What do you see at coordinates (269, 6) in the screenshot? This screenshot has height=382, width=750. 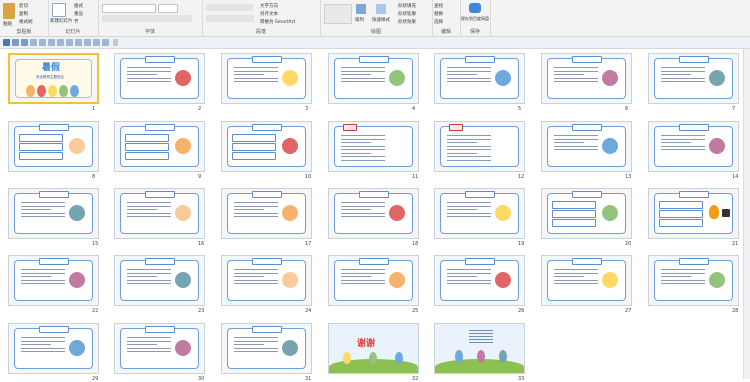 I see `text-direction-button: 文字方向` at bounding box center [269, 6].